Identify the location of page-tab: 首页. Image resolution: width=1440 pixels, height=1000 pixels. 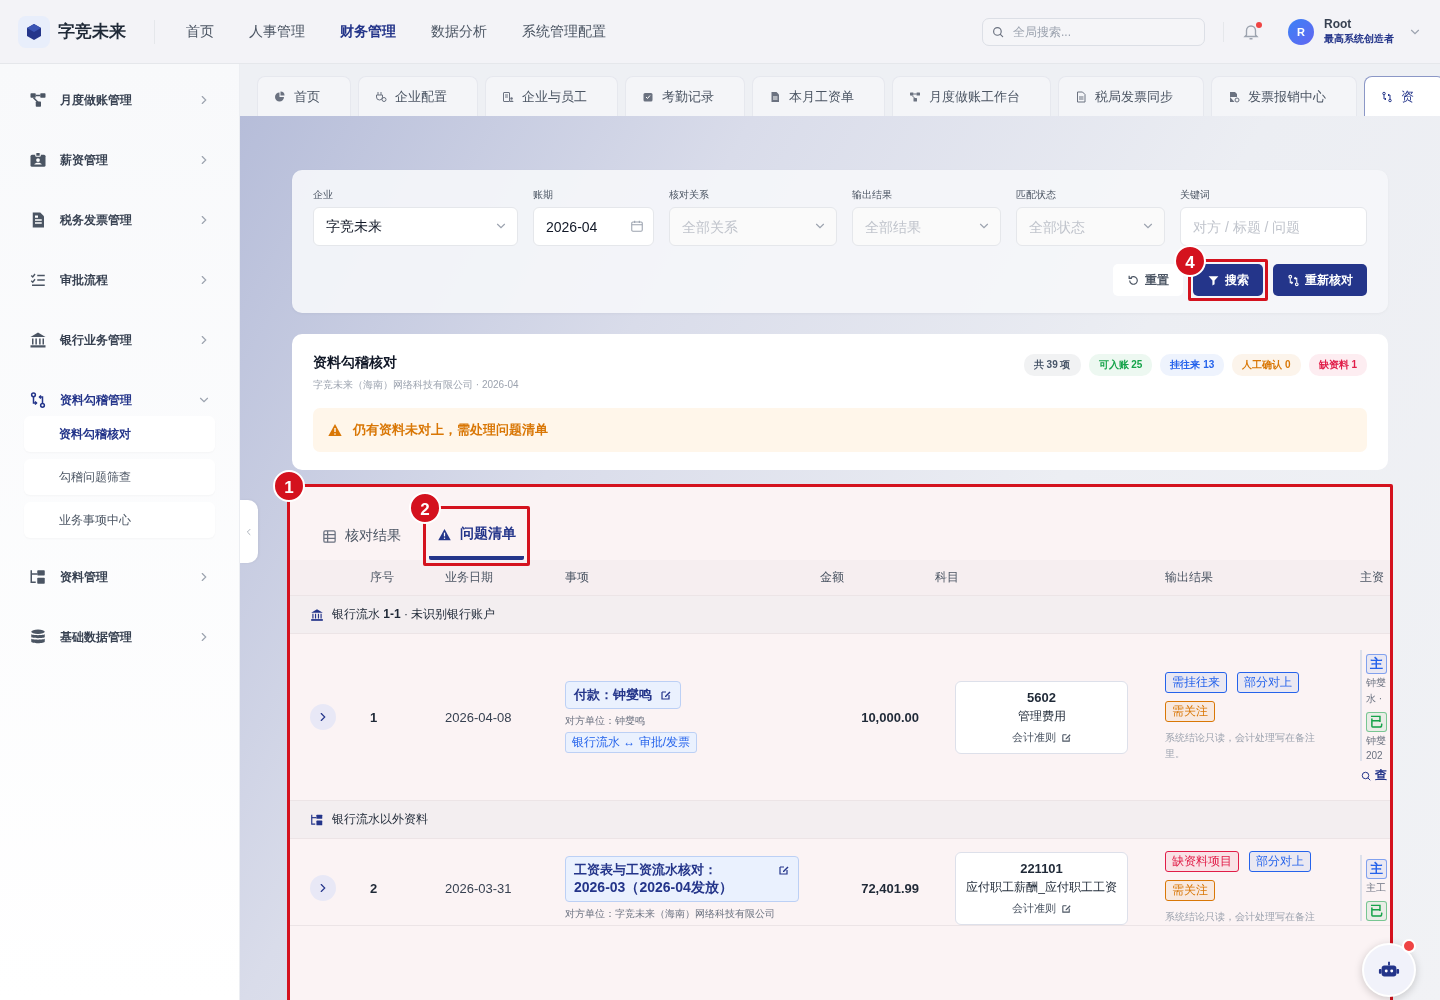
(304, 96).